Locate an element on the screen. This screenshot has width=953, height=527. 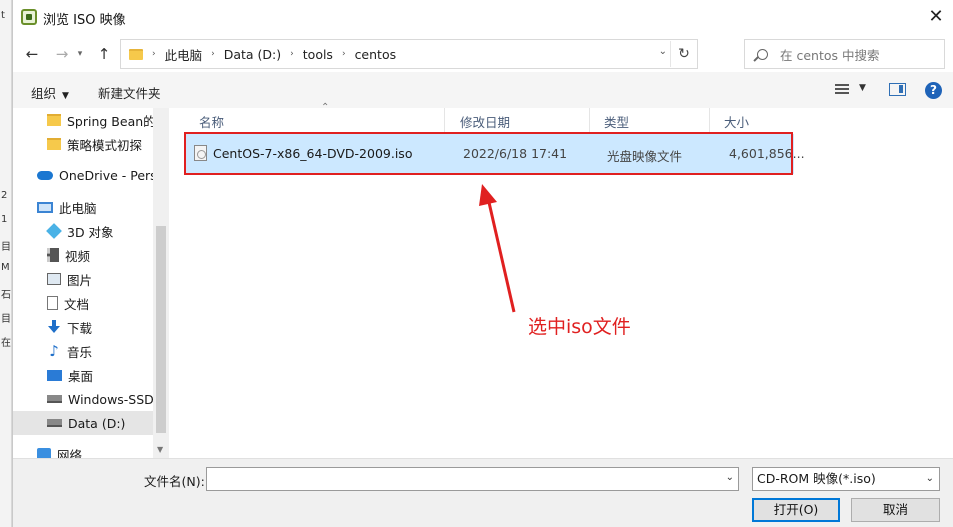
picture-icon is located at coordinates (54, 279).